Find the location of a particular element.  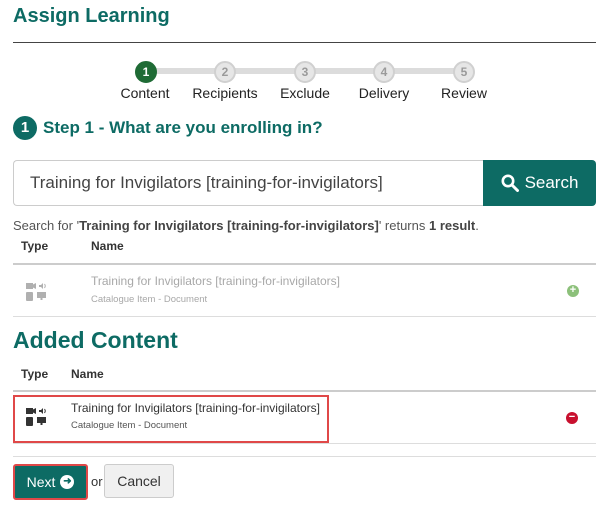

summary-prefix: Search for ' is located at coordinates (46, 225).